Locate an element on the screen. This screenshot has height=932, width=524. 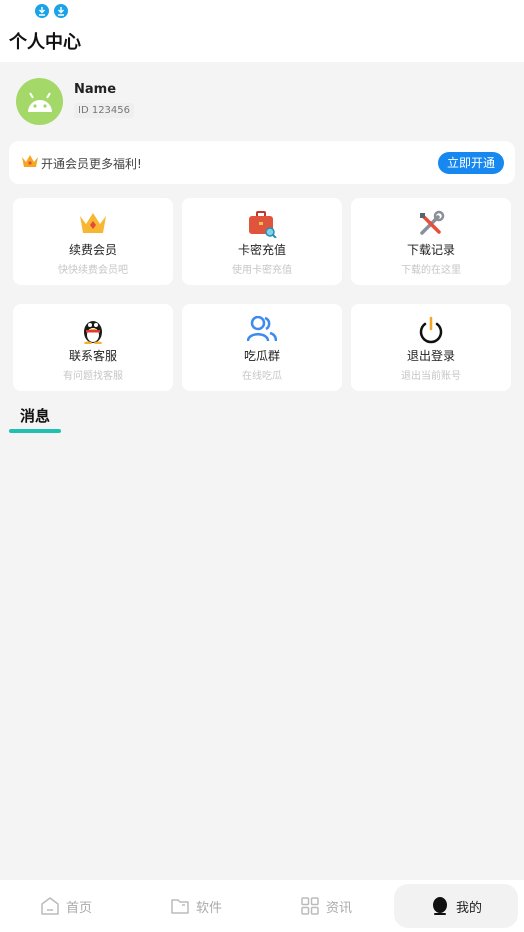
tab-software: 软件 is located at coordinates (196, 906).